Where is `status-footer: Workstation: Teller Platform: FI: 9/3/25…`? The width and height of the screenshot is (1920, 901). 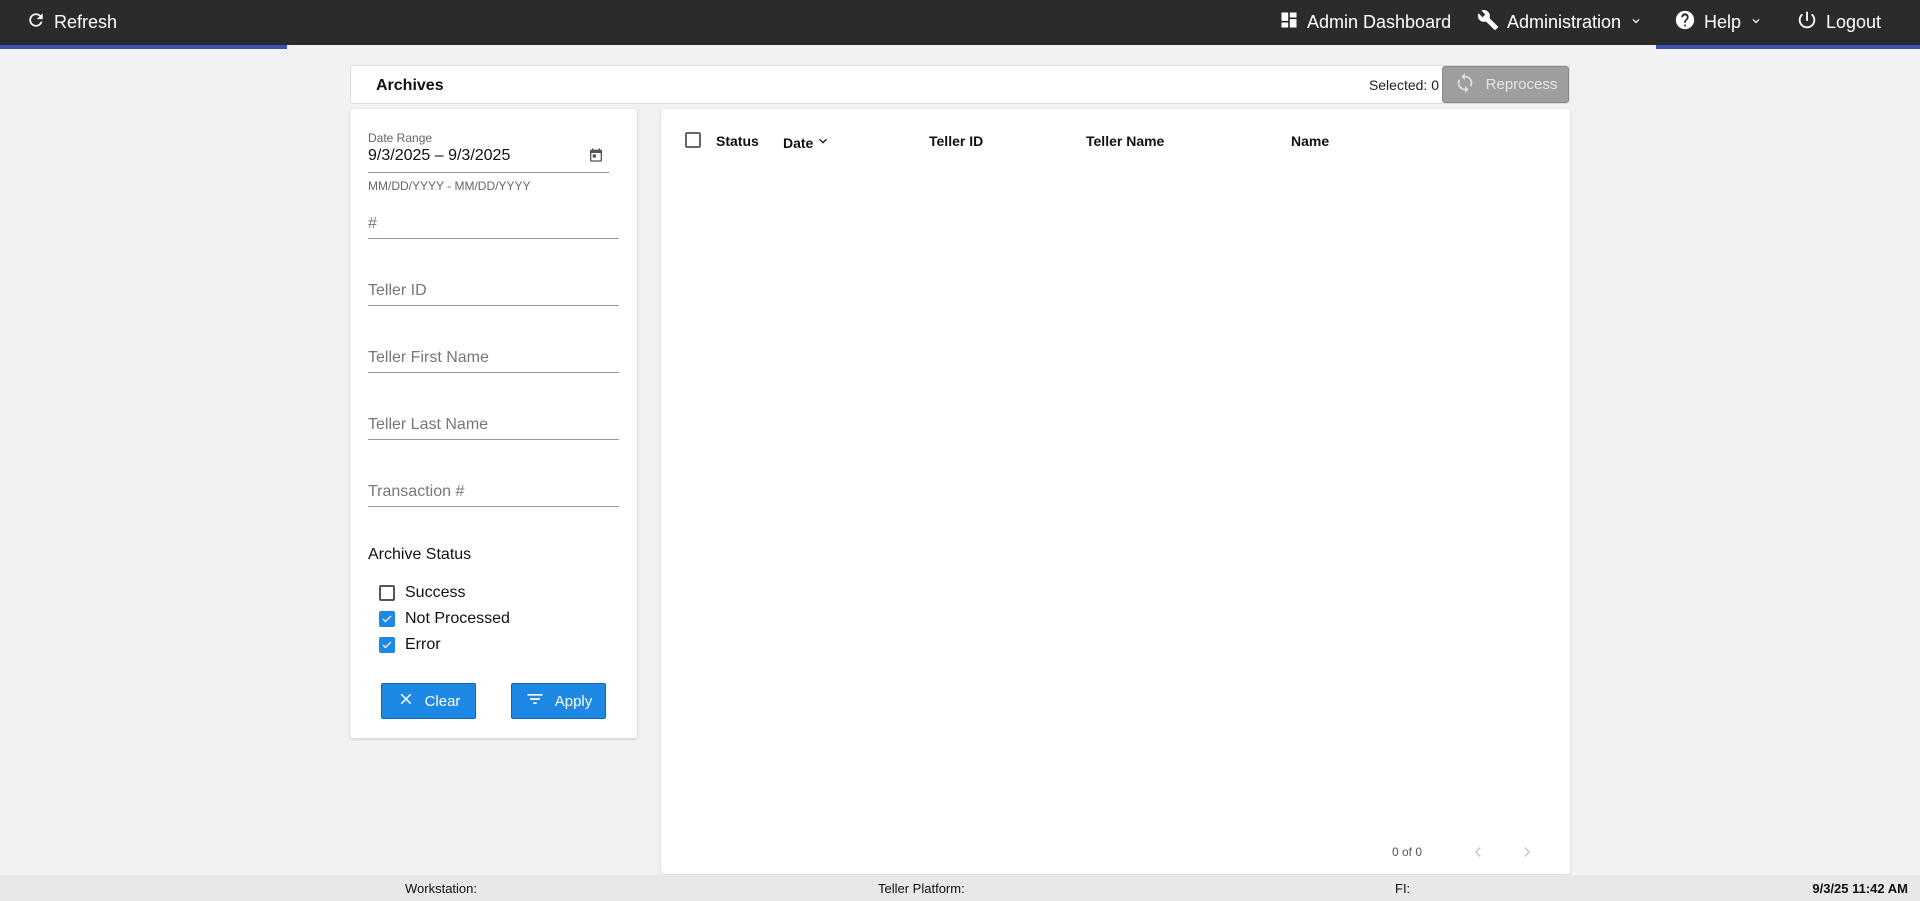 status-footer: Workstation: Teller Platform: FI: 9/3/25… is located at coordinates (960, 888).